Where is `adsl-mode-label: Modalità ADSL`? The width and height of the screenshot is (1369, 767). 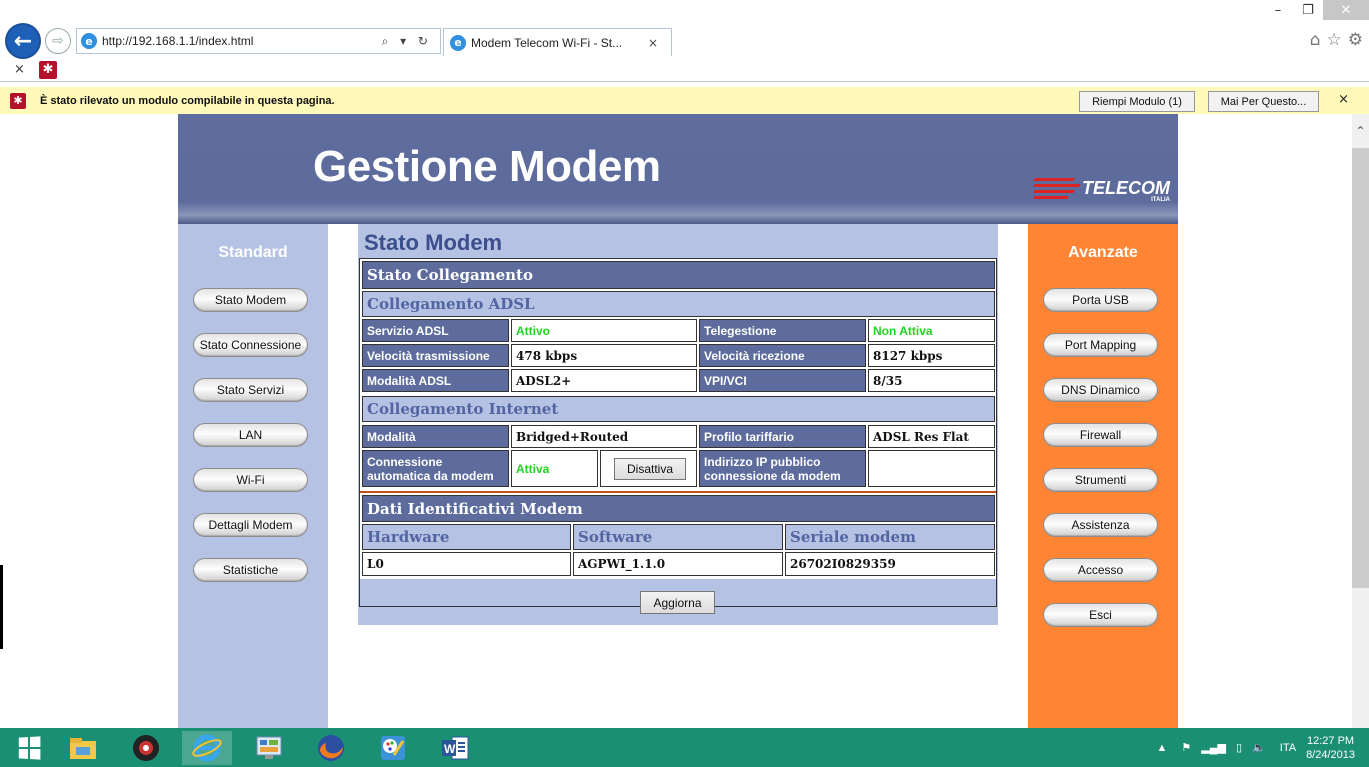 adsl-mode-label: Modalità ADSL is located at coordinates (435, 380).